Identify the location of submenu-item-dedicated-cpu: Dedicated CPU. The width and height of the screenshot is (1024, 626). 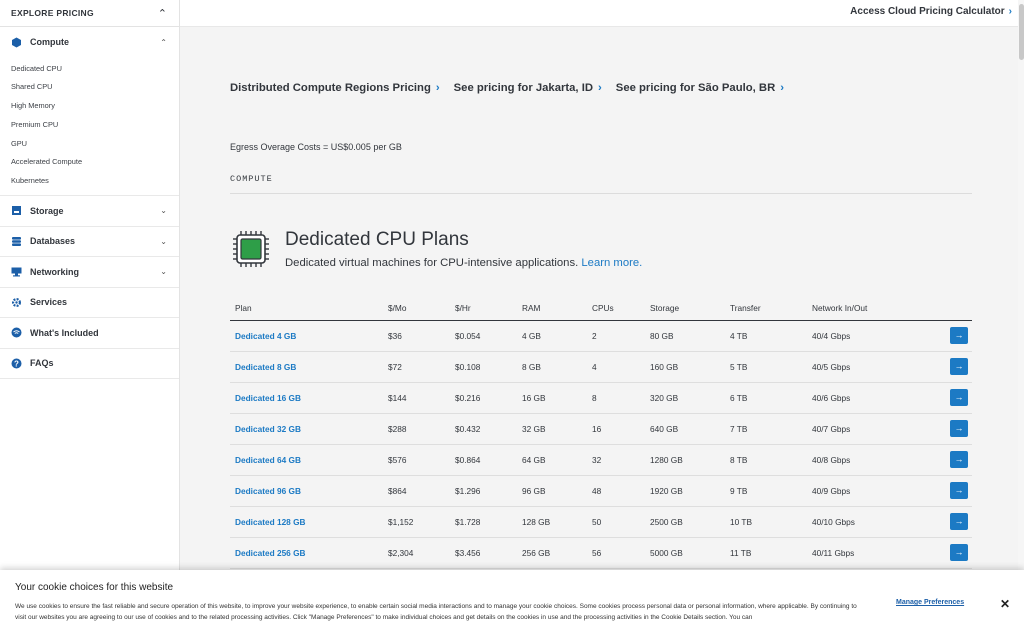
(89, 69).